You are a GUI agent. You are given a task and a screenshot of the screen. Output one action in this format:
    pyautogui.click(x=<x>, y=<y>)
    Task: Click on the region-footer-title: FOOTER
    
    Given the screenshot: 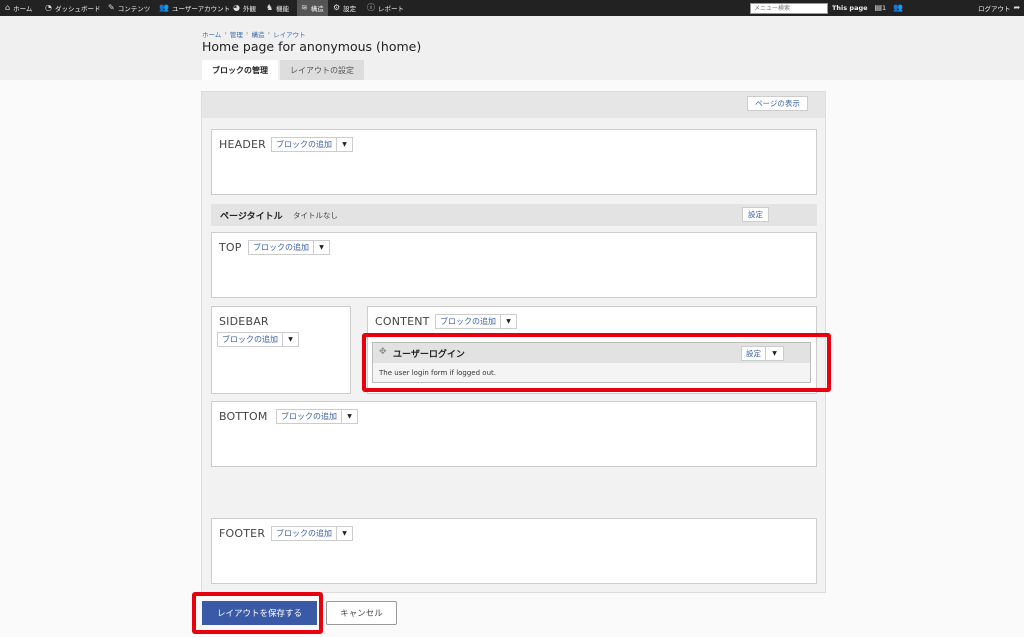 What is the action you would take?
    pyautogui.click(x=242, y=533)
    